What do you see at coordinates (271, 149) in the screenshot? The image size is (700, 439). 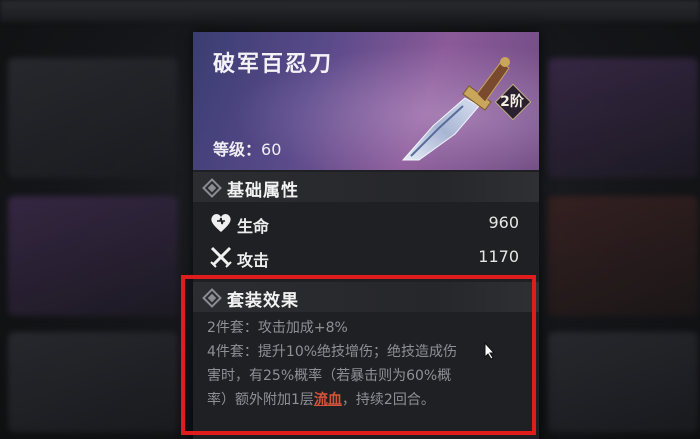 I see `level-value: 60` at bounding box center [271, 149].